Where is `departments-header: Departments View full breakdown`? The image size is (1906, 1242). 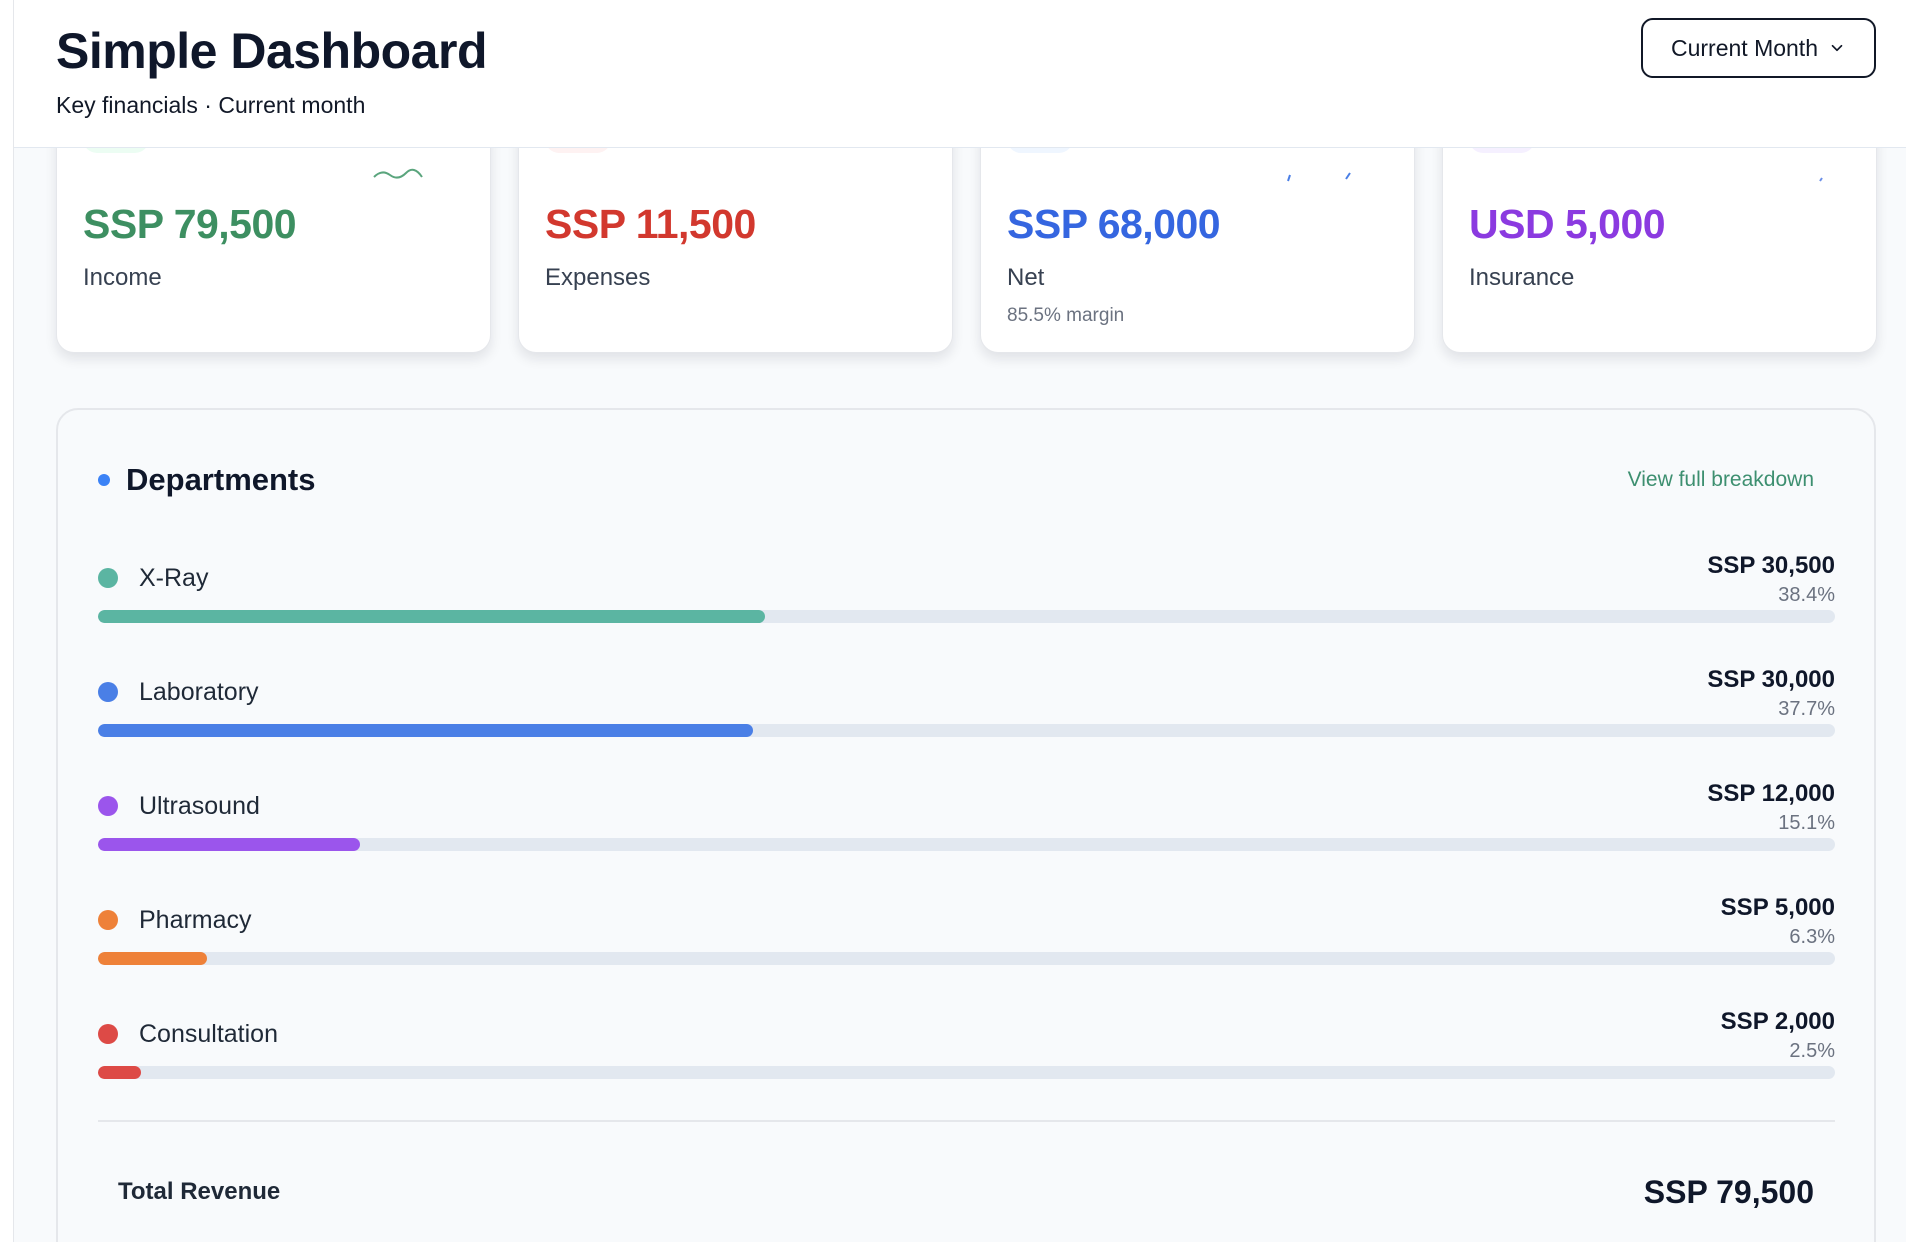
departments-header: Departments View full breakdown is located at coordinates (956, 480).